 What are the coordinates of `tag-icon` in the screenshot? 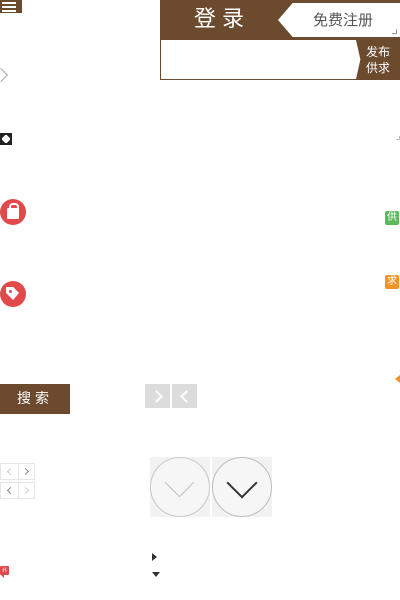 It's located at (13, 294).